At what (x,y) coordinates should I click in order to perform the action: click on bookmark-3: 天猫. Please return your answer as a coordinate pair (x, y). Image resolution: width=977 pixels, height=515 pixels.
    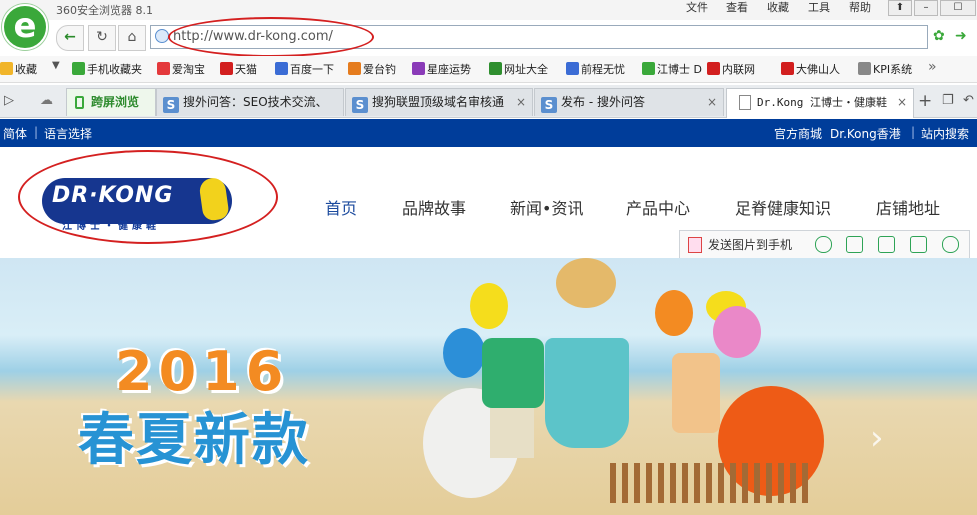
    Looking at the image, I should click on (238, 69).